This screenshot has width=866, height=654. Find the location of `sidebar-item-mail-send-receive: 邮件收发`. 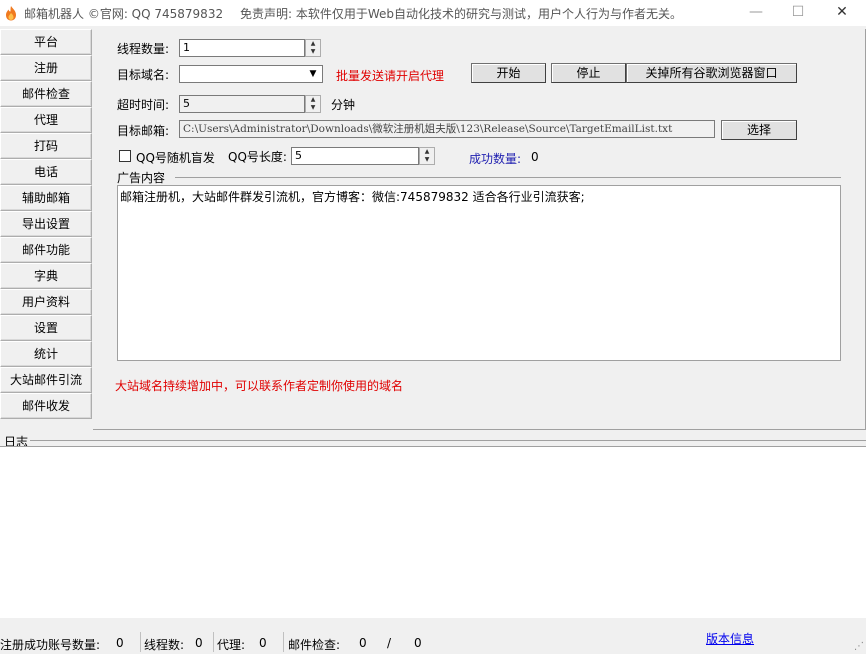

sidebar-item-mail-send-receive: 邮件收发 is located at coordinates (46, 406).